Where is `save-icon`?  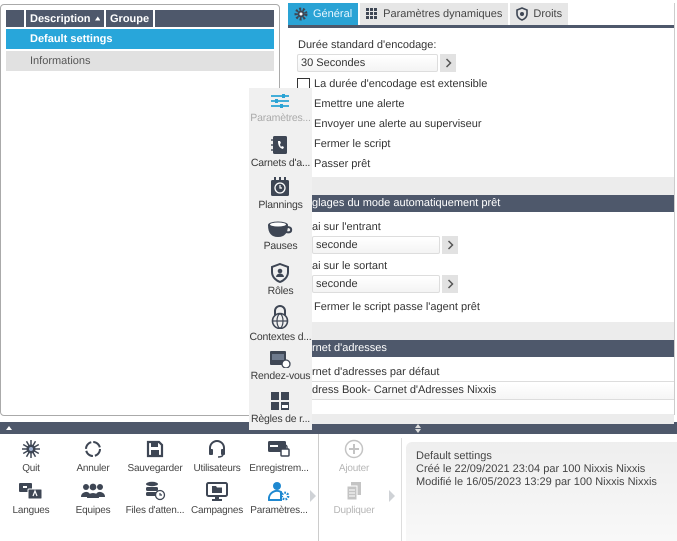 save-icon is located at coordinates (155, 449).